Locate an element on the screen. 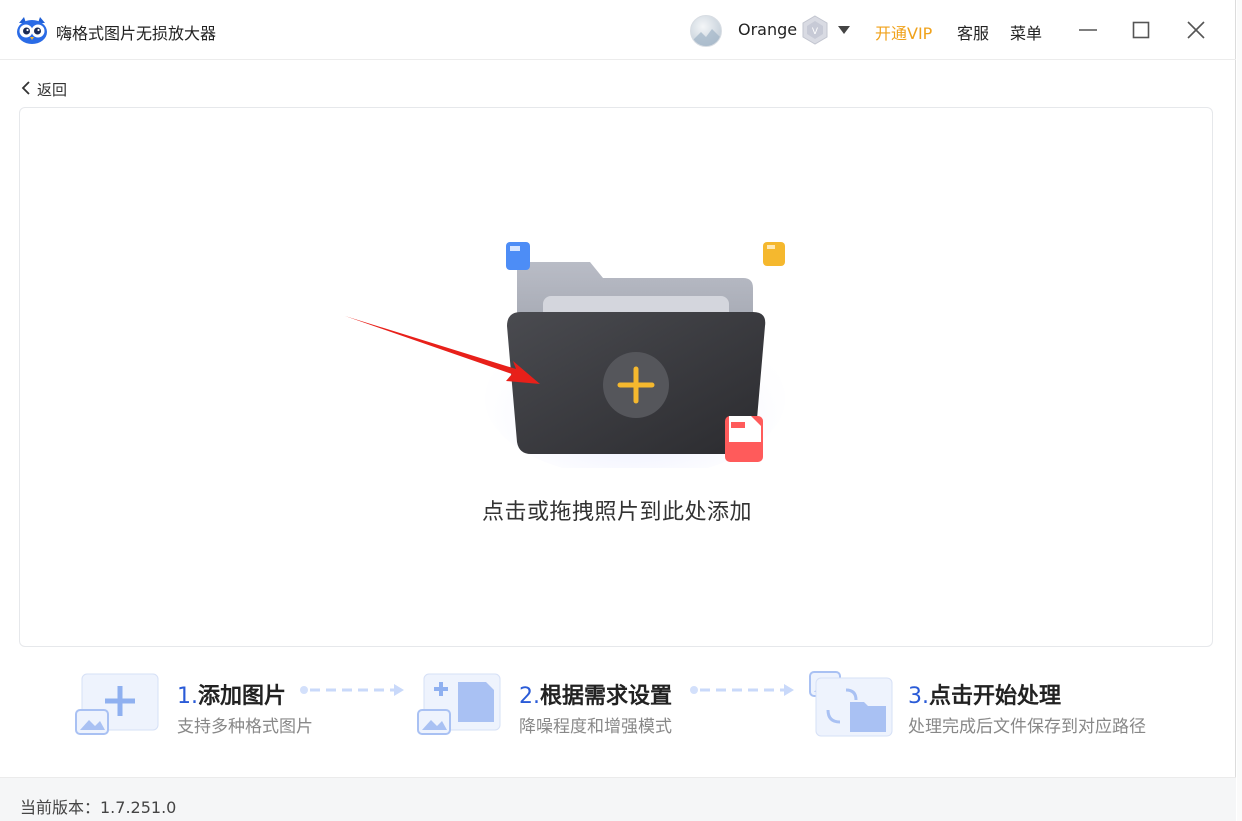 The height and width of the screenshot is (821, 1242). customer-service-link: 客服 is located at coordinates (973, 32).